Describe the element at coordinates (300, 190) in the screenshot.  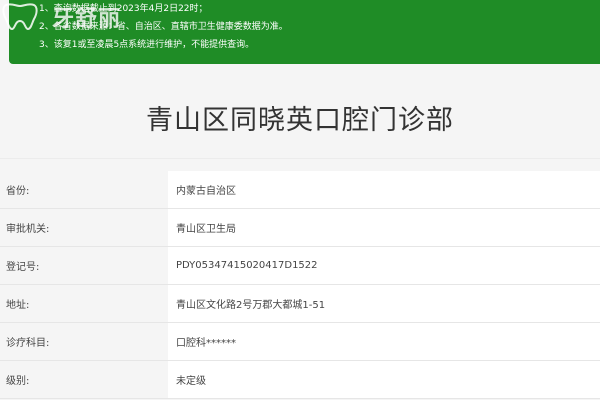
I see `info-row-province: 省份: 内蒙古自治区` at that location.